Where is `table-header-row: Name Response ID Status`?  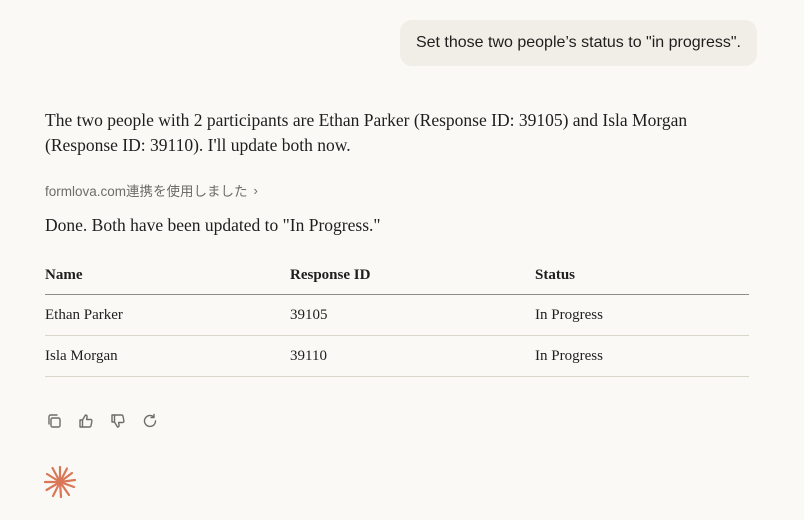 table-header-row: Name Response ID Status is located at coordinates (397, 275).